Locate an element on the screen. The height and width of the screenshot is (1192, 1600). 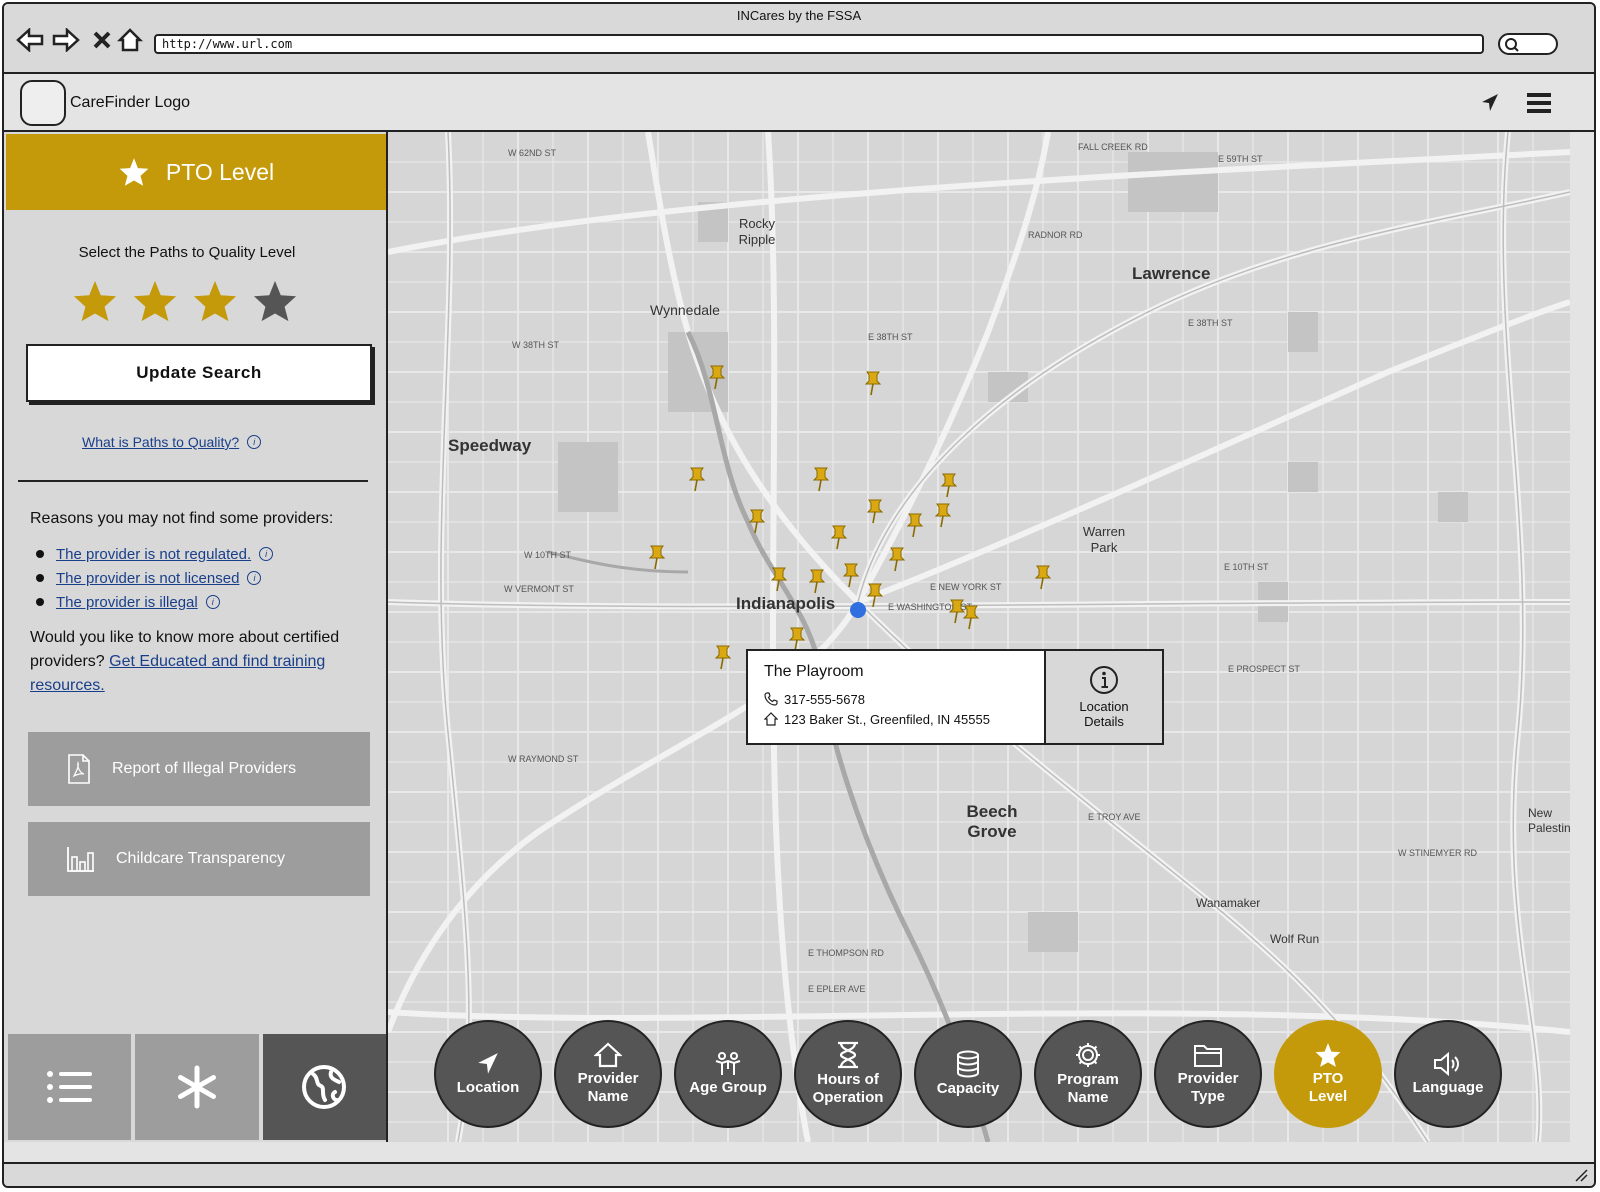
back-icon is located at coordinates (30, 40).